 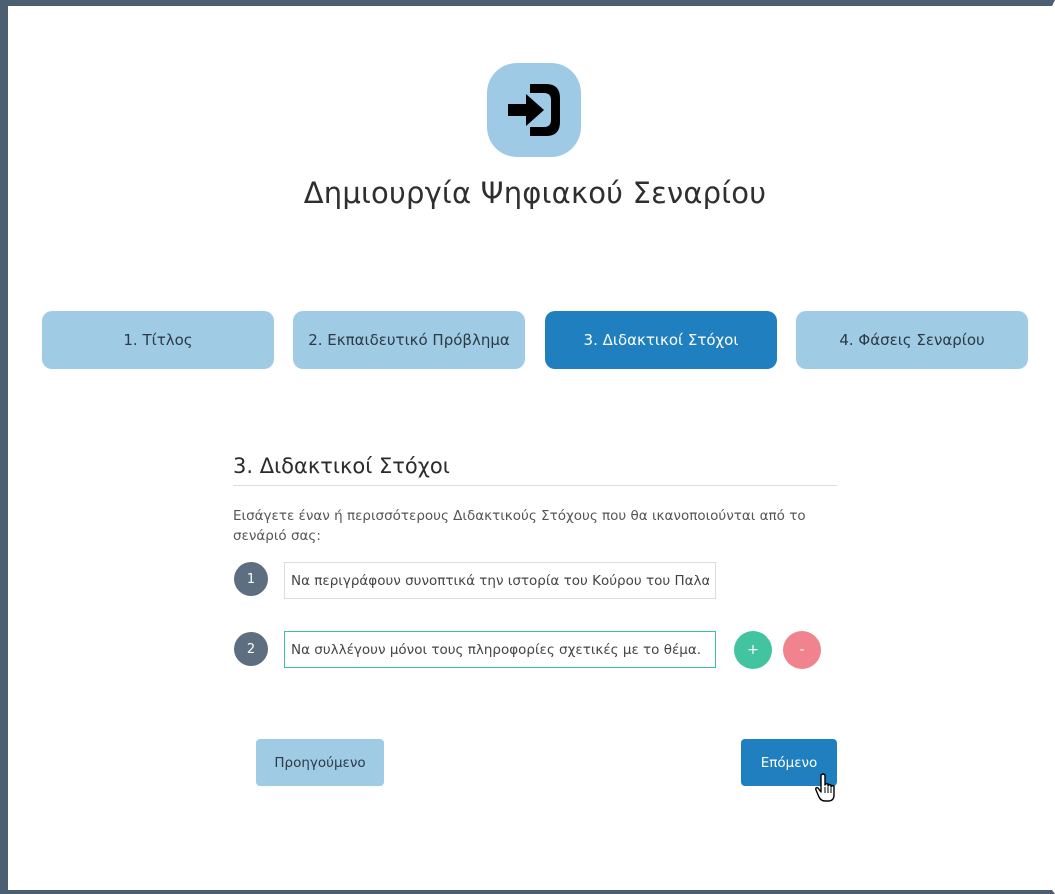 What do you see at coordinates (535, 193) in the screenshot?
I see `page-title: Δημιουργία Ψηφιακού Σεναρίου` at bounding box center [535, 193].